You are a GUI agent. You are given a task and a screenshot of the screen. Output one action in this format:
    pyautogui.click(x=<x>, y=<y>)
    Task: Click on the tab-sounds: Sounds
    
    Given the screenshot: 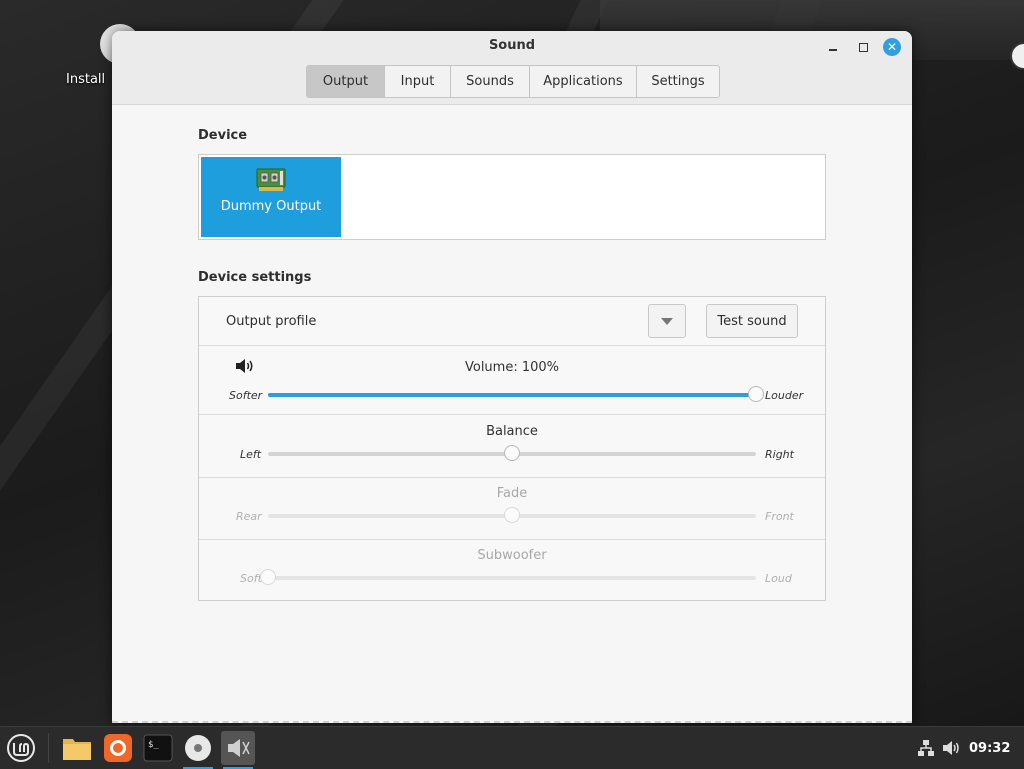 What is the action you would take?
    pyautogui.click(x=490, y=81)
    